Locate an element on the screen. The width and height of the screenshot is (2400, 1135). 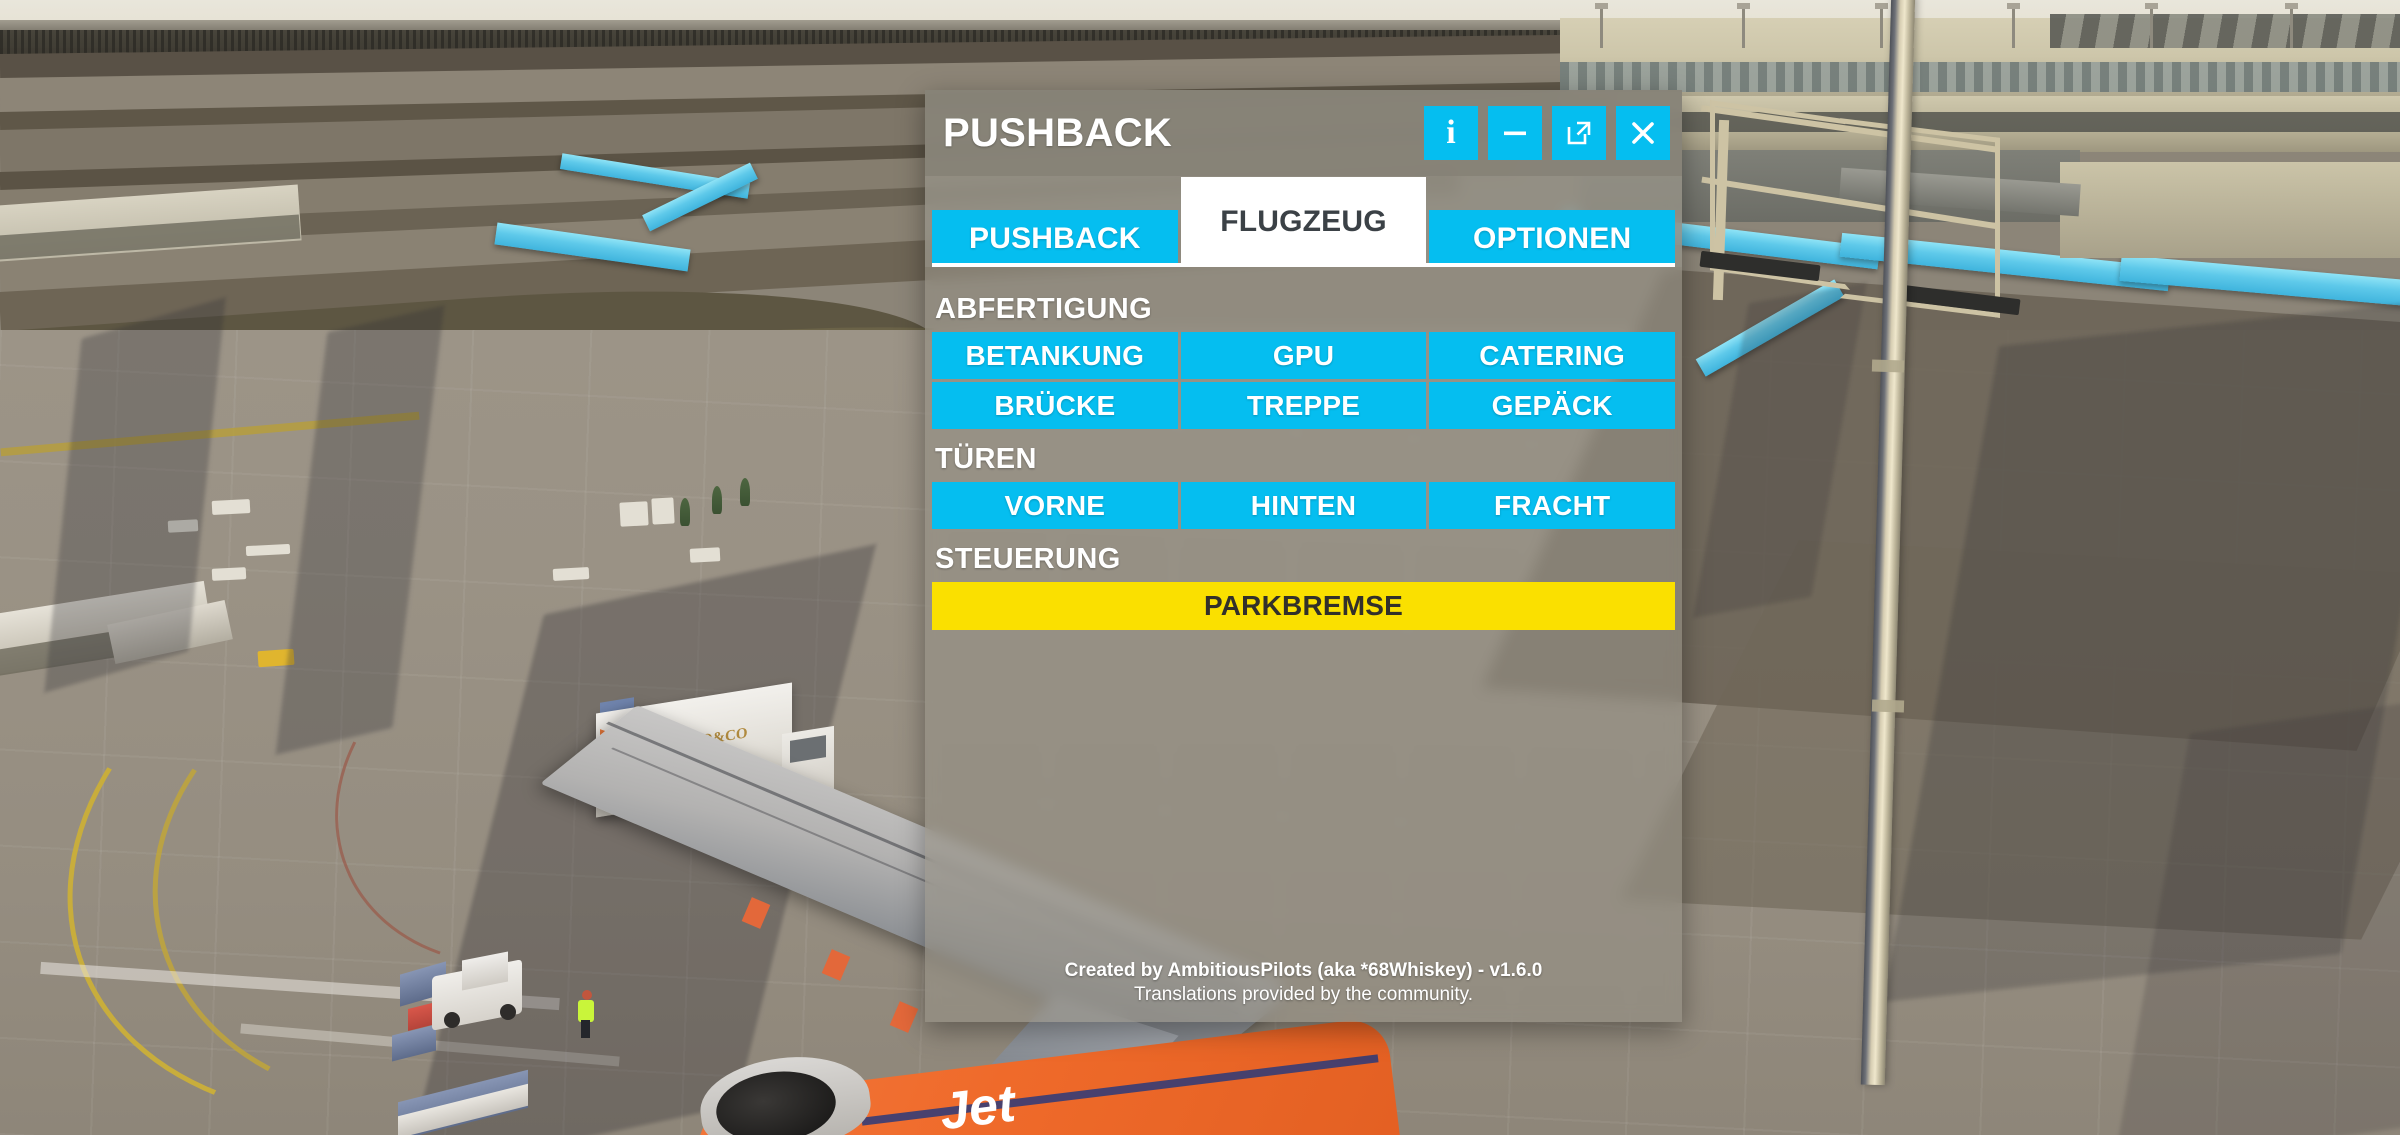
terminal-sawtooth-roof is located at coordinates (2225, 31).